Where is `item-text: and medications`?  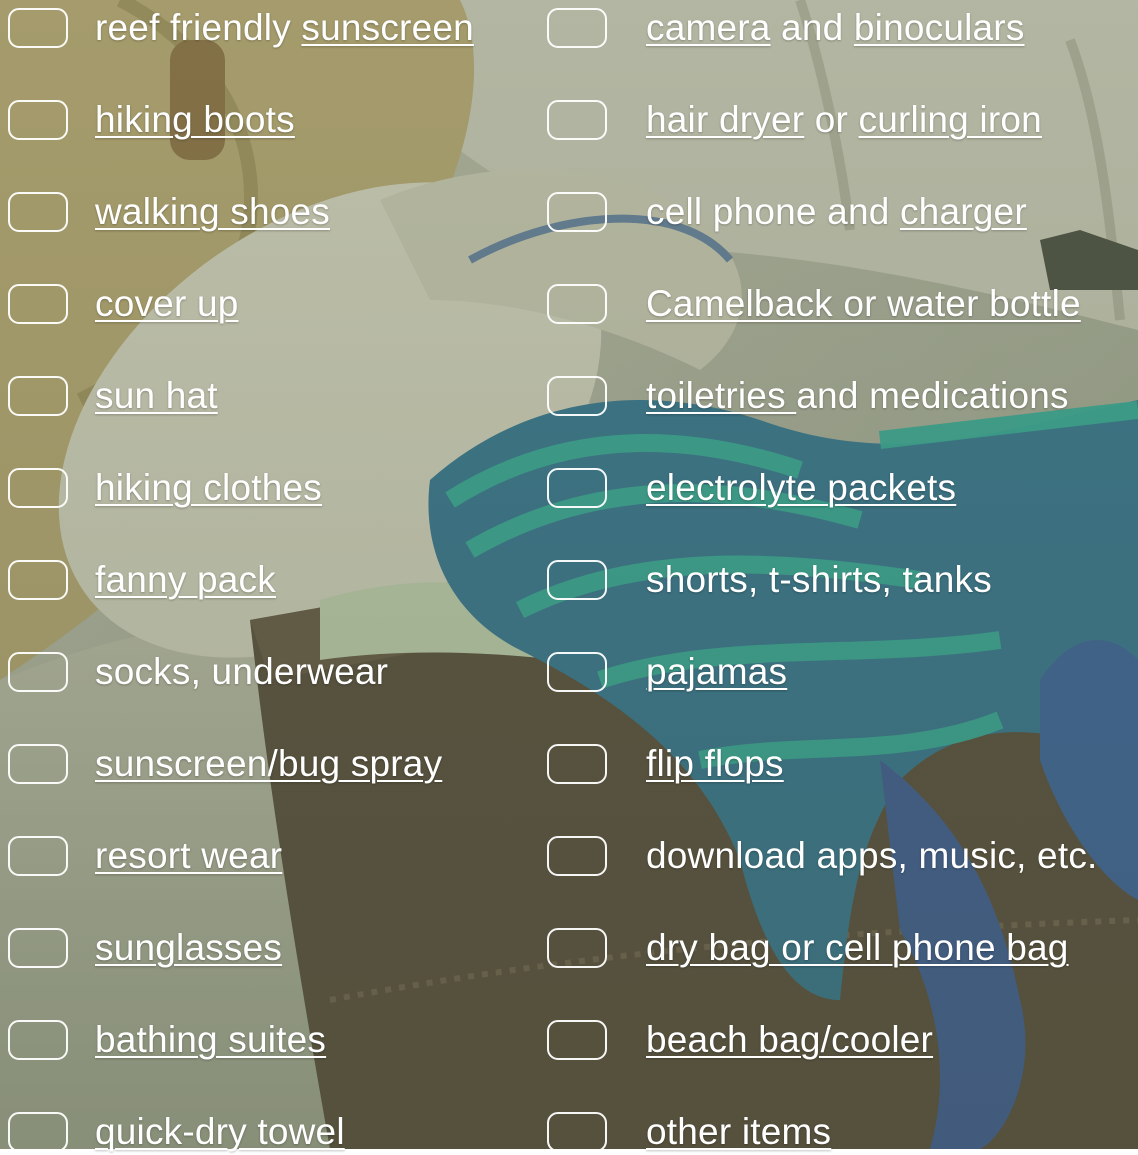
item-text: and medications is located at coordinates (932, 395).